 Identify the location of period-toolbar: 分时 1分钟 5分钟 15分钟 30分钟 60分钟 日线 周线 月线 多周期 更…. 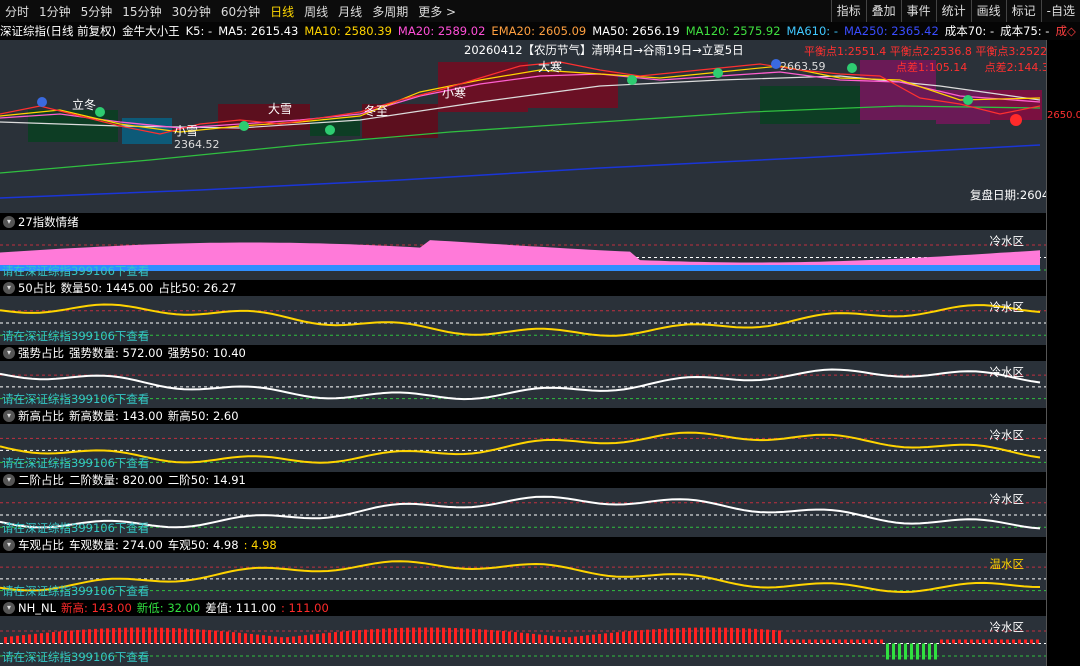
(540, 11).